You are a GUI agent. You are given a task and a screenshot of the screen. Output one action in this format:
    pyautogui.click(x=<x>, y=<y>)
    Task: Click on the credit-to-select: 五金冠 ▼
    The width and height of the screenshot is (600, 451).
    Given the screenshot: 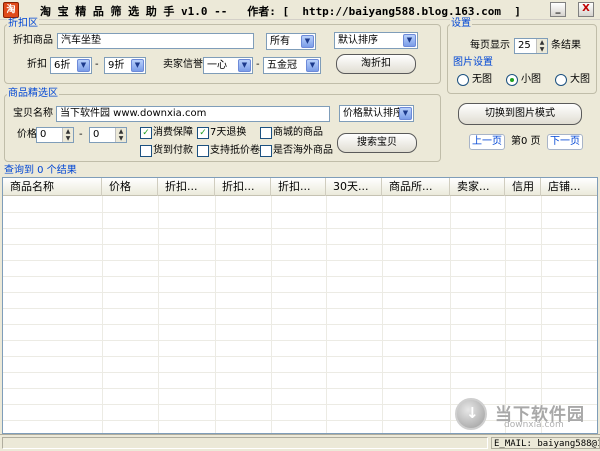 What is the action you would take?
    pyautogui.click(x=292, y=65)
    